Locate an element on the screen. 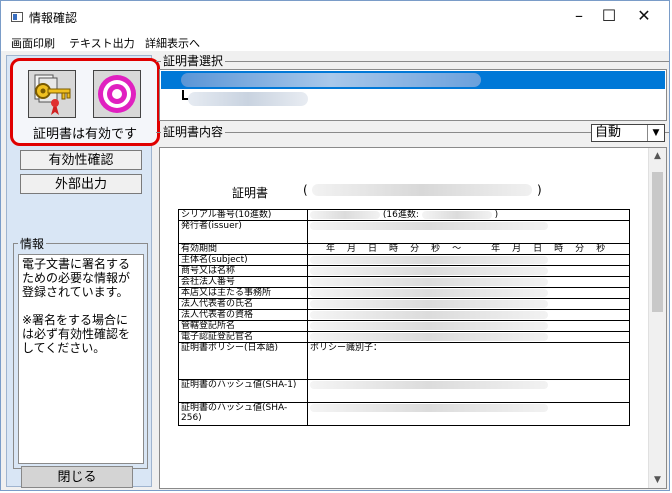 The image size is (672, 493). field-label: 電子認証登記官名 is located at coordinates (243, 337).